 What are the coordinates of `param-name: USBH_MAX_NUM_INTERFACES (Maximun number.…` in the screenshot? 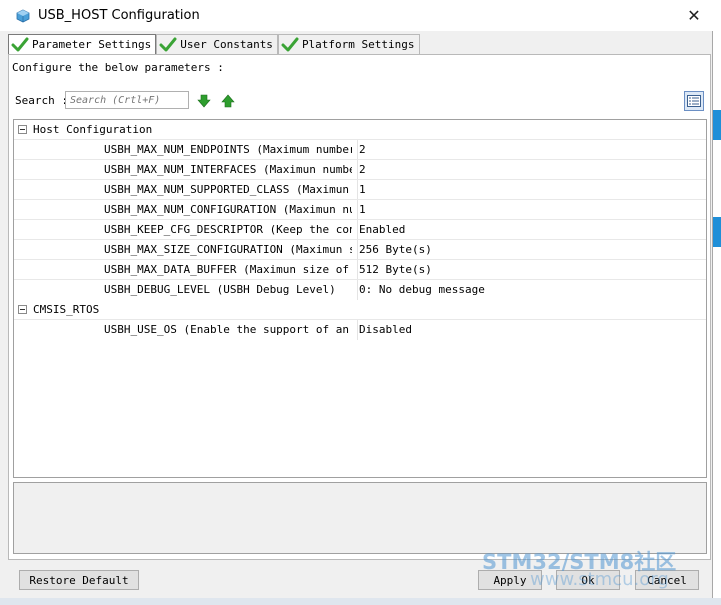 It's located at (228, 169).